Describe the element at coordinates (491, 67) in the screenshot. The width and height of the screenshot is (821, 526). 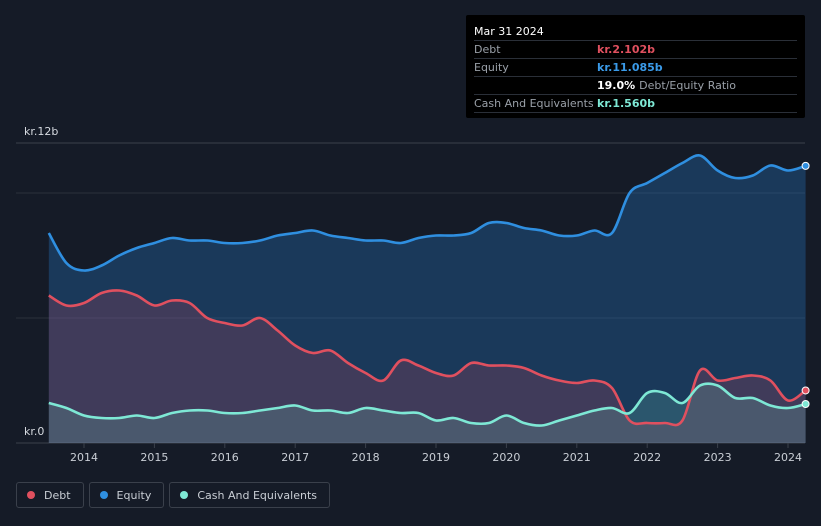
I see `tooltip-equity-label: Equity` at that location.